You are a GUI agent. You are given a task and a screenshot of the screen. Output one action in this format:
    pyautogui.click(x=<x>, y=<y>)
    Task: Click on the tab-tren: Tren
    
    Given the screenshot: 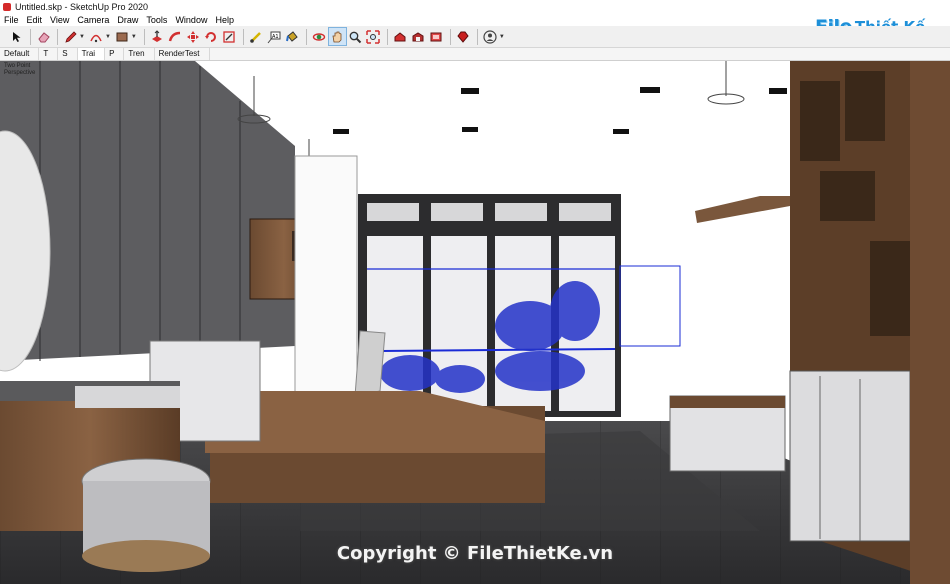 What is the action you would take?
    pyautogui.click(x=139, y=54)
    